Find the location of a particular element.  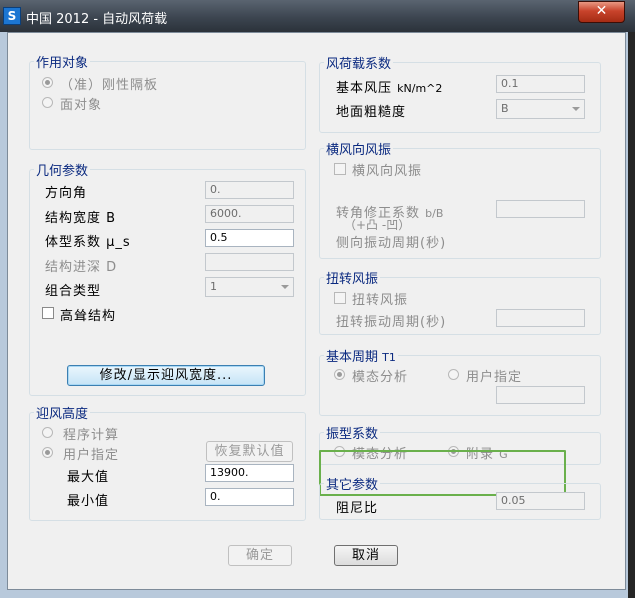

radio-period-user is located at coordinates (453, 374).